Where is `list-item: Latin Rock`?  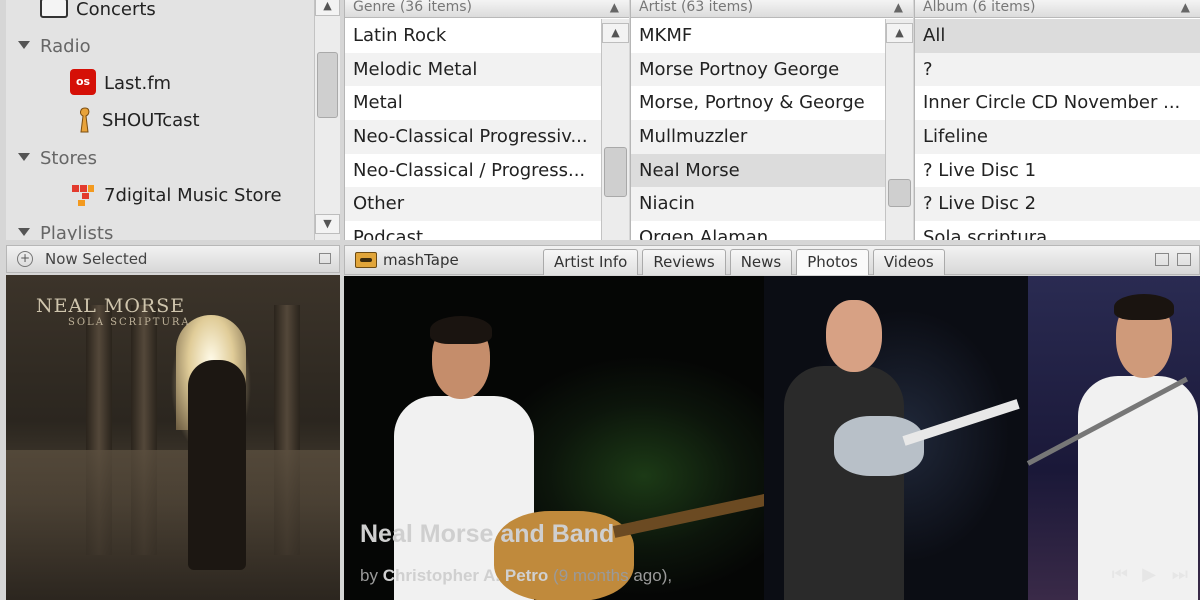
list-item: Latin Rock is located at coordinates (473, 36).